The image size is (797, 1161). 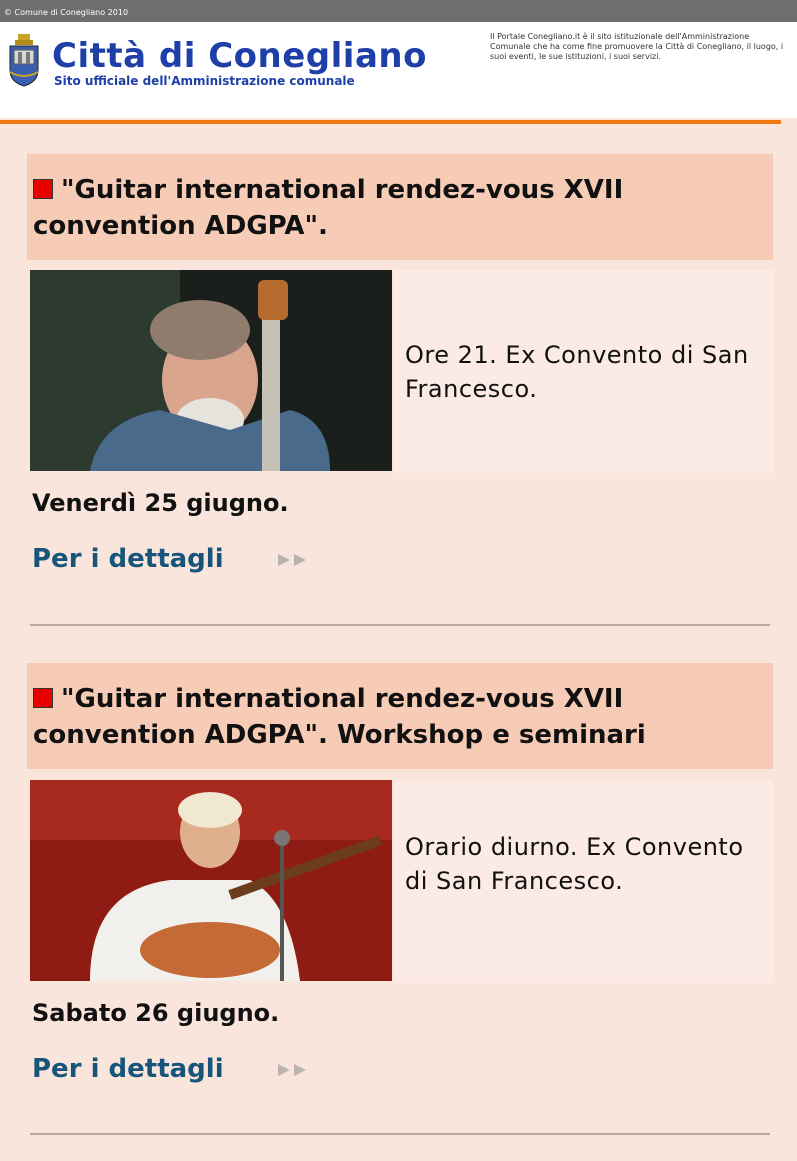 I want to click on city-crest-logo, so click(x=24, y=60).